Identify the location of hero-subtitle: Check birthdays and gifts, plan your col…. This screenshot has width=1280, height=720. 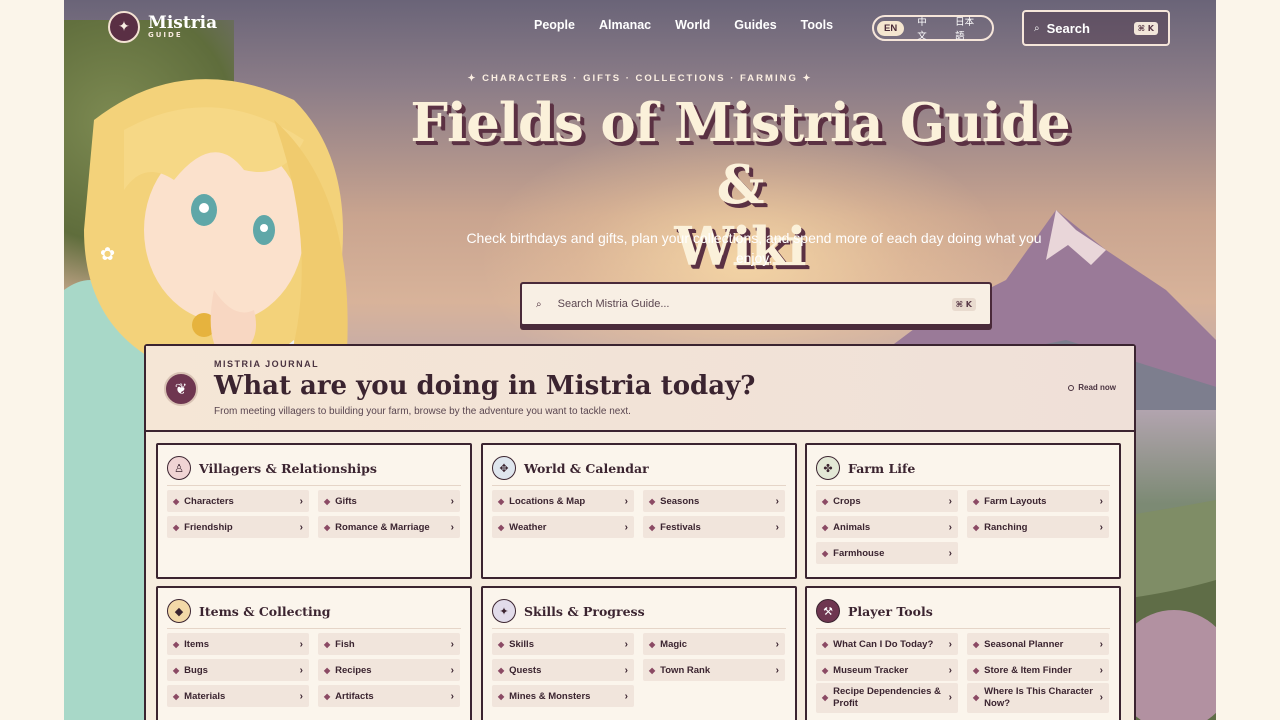
(754, 248).